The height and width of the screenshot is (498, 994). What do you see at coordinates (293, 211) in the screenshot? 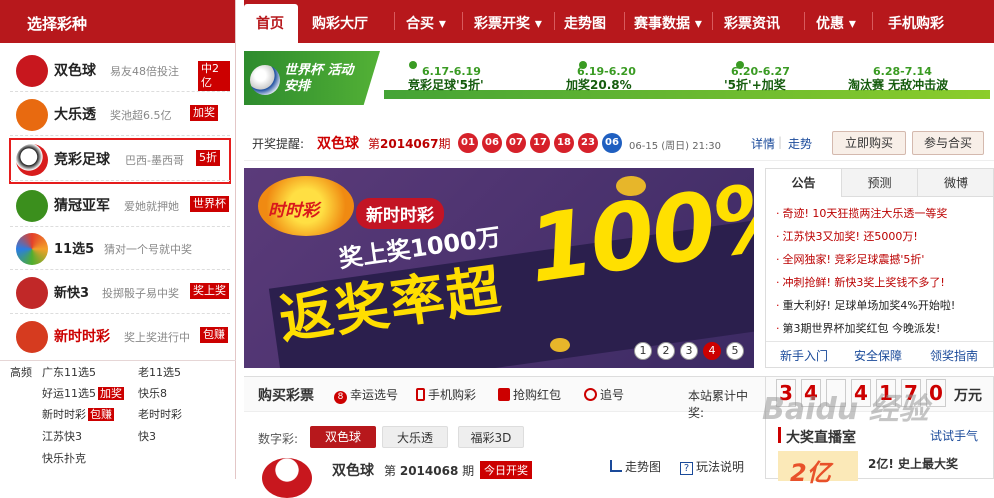
I see `brand-text: 时时彩` at bounding box center [293, 211].